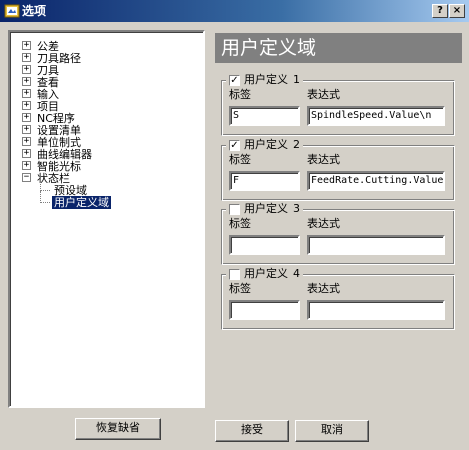  Describe the element at coordinates (234, 11) in the screenshot. I see `title-bar: 选项 ? ×` at that location.